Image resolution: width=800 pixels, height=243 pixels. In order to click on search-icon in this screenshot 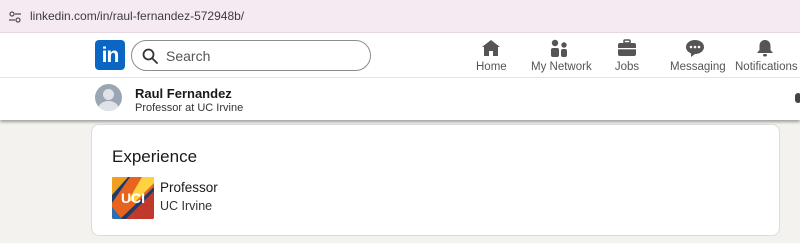, I will do `click(150, 56)`.